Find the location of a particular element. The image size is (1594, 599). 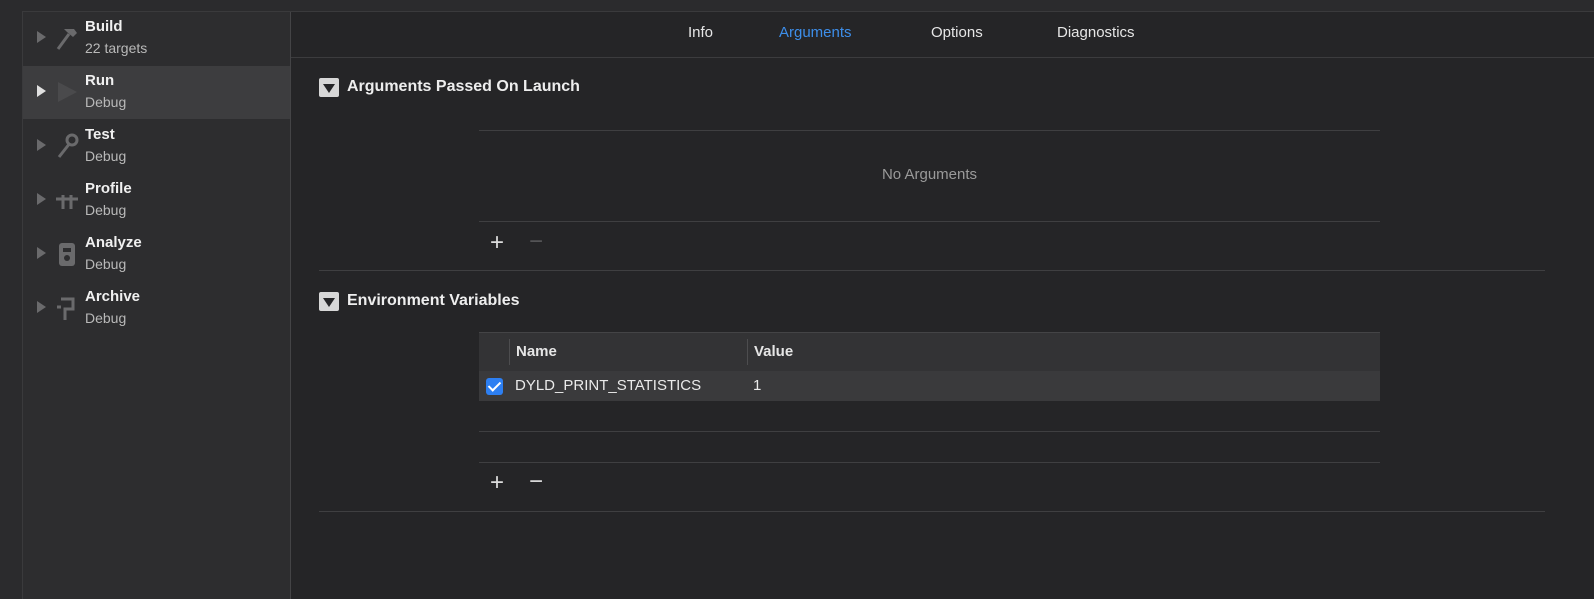

column-header-value: Value is located at coordinates (773, 351).